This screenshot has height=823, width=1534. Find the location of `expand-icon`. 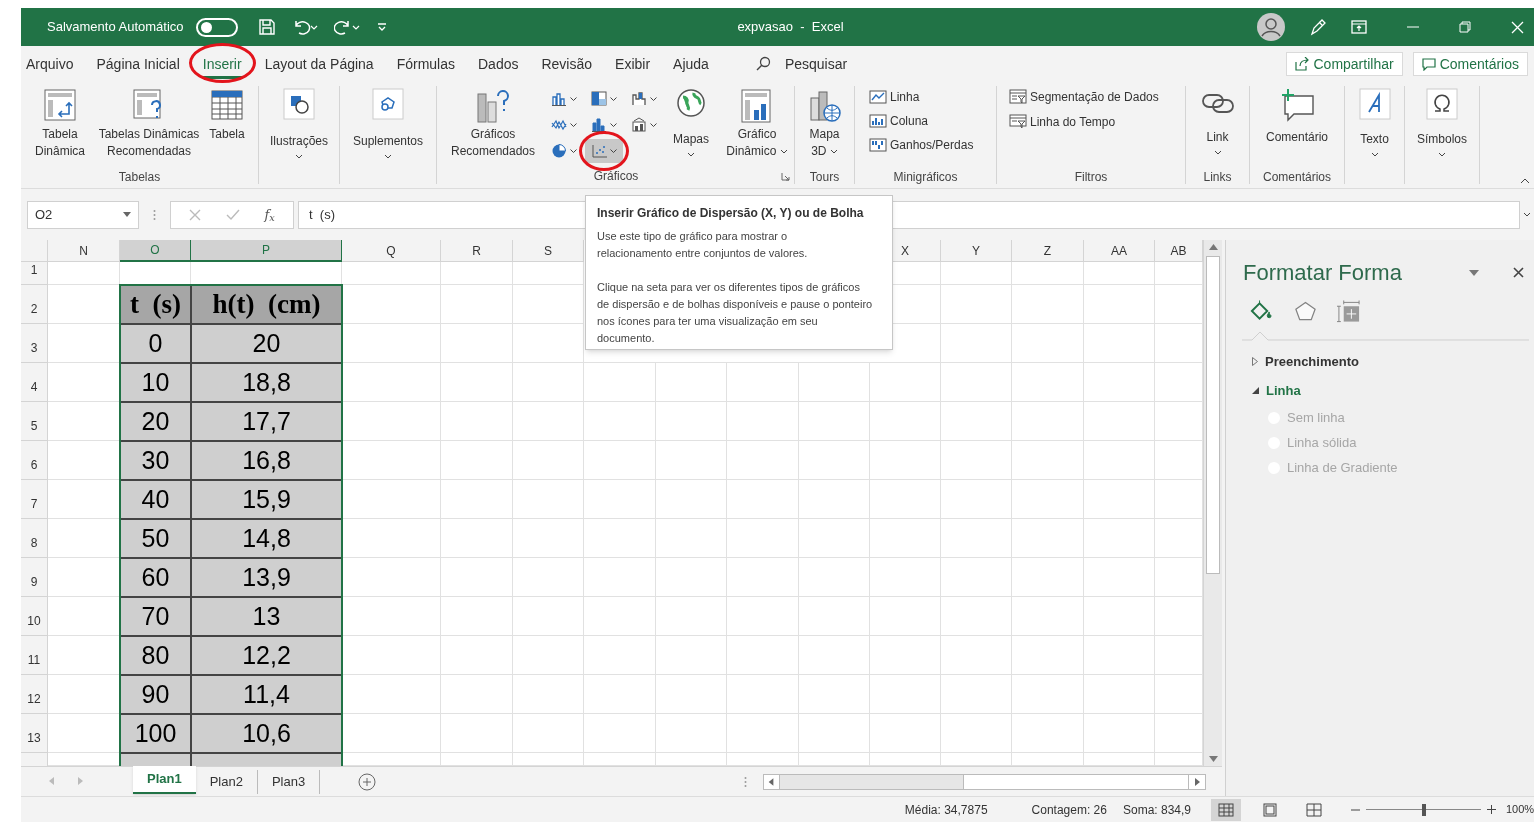

expand-icon is located at coordinates (1527, 214).